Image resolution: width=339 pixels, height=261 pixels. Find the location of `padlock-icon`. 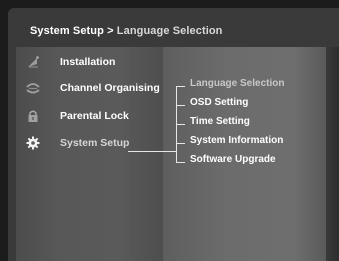

padlock-icon is located at coordinates (33, 116).